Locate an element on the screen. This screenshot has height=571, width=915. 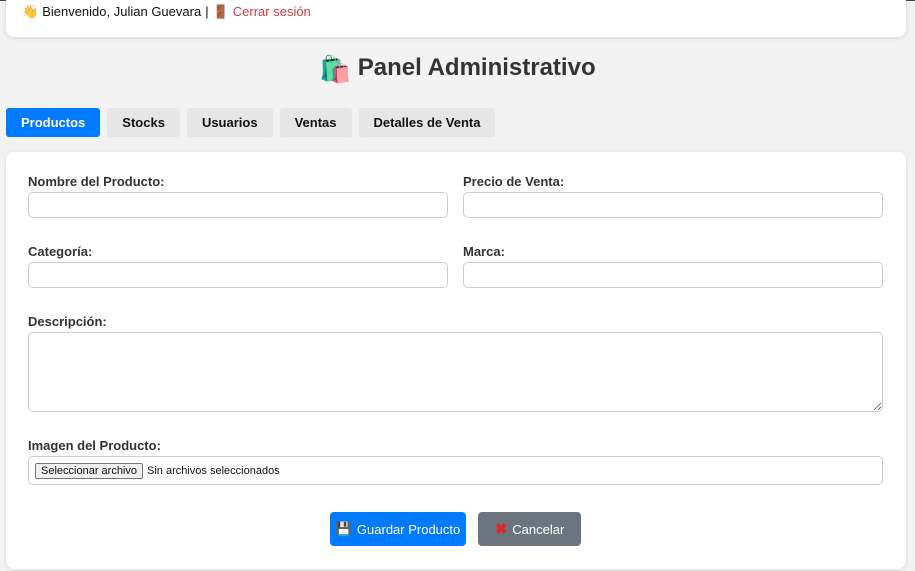
door-icon: 🚪 is located at coordinates (220, 11).